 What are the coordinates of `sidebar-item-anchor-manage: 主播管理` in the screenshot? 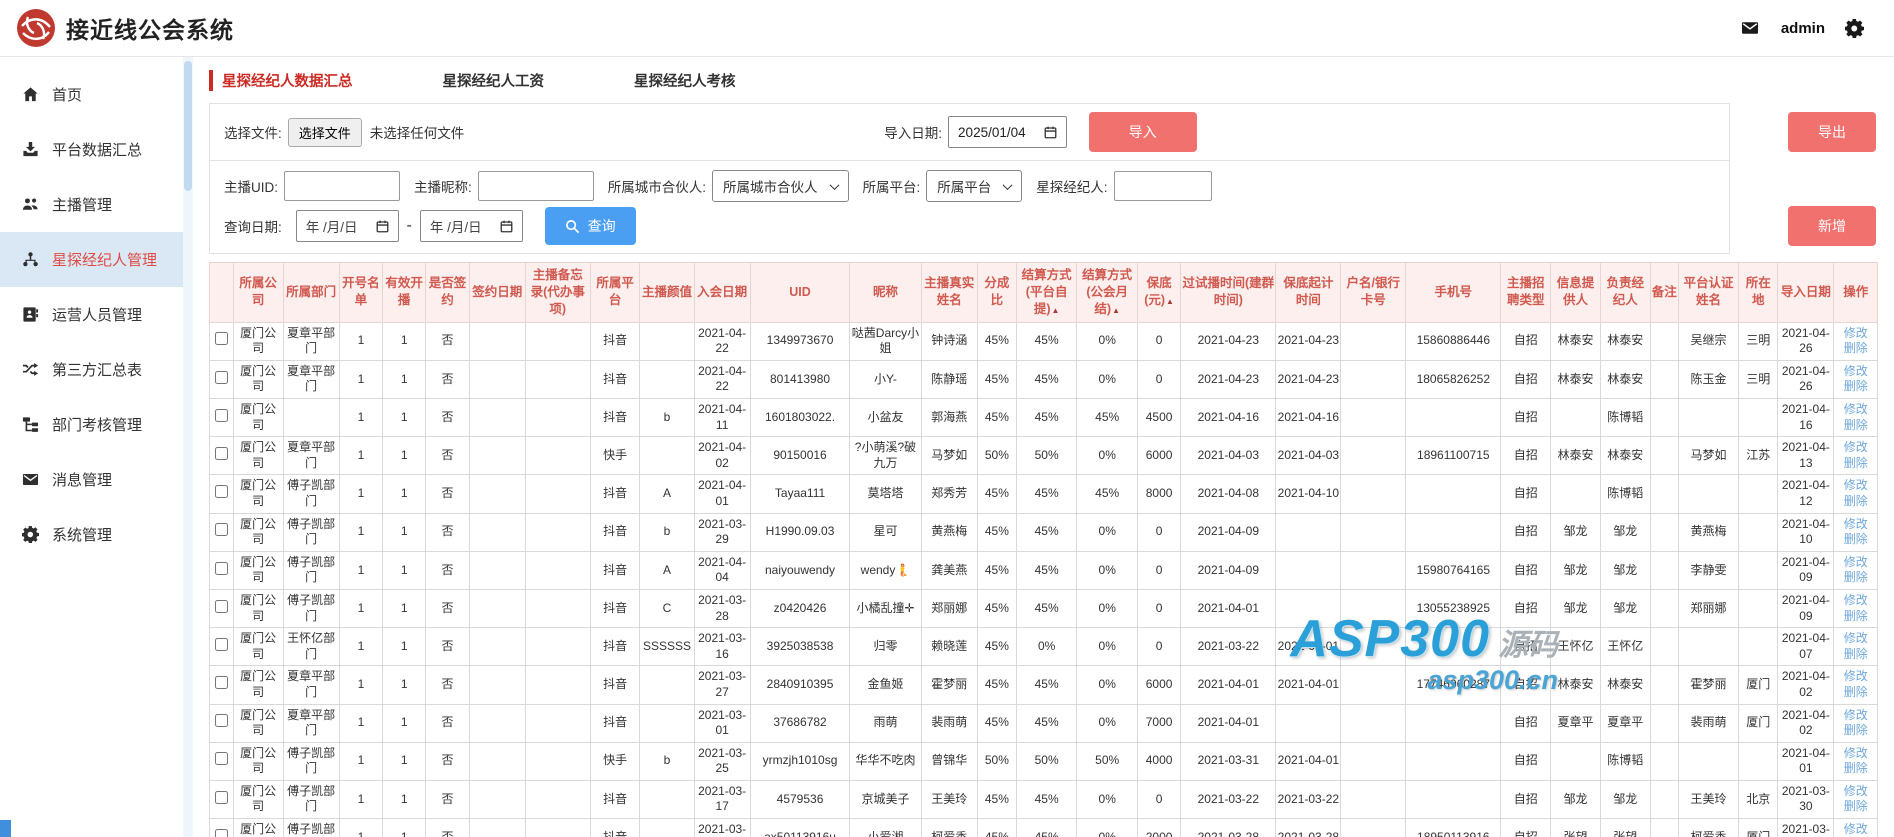 It's located at (91, 204).